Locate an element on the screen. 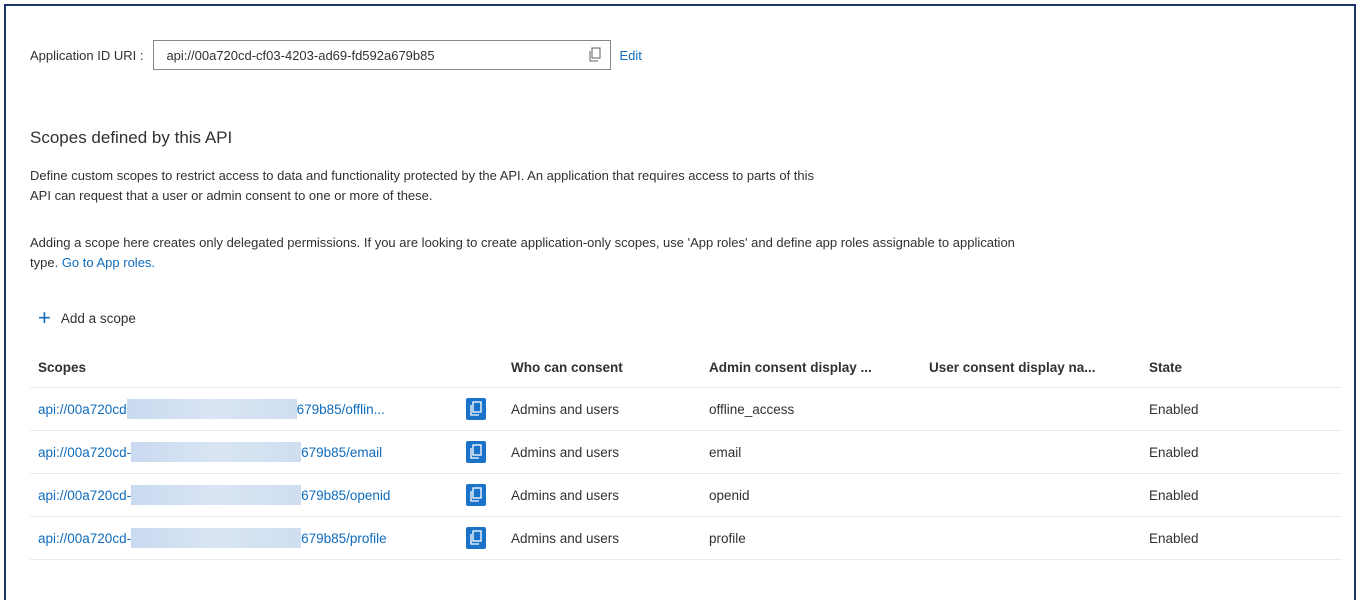  admin-consent-display-cell: profile is located at coordinates (811, 538).